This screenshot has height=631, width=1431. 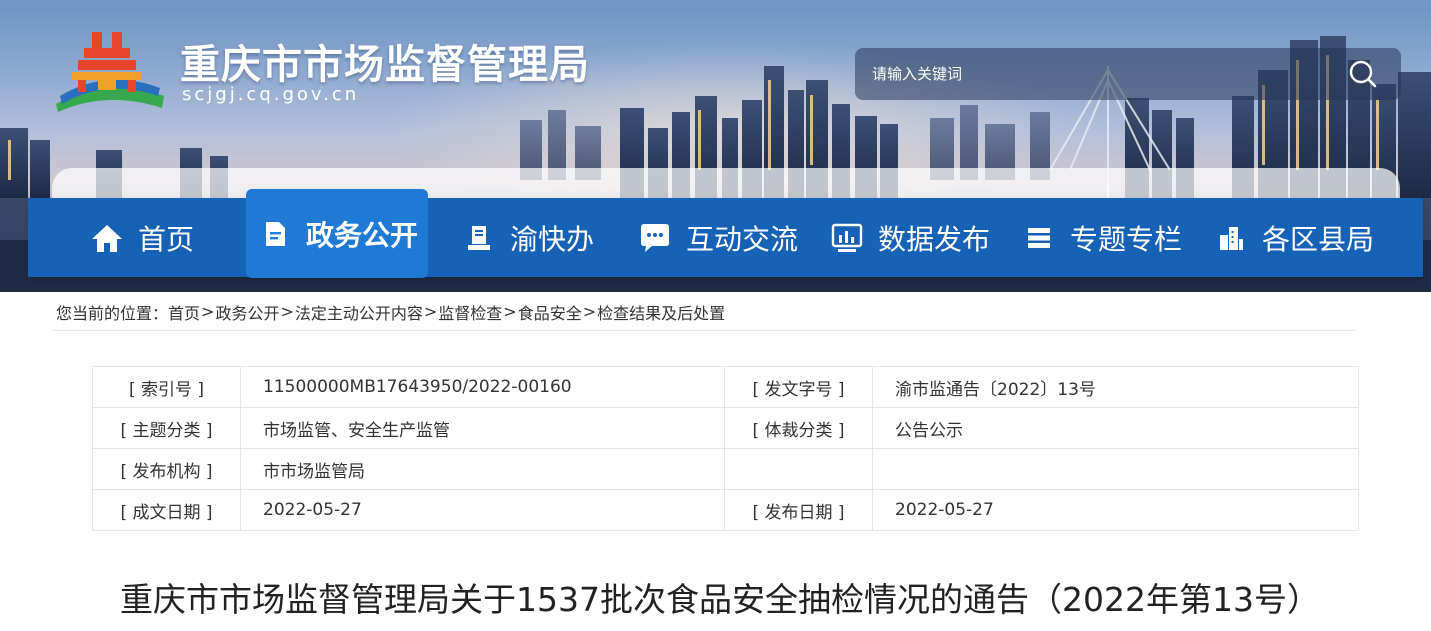 What do you see at coordinates (1115, 428) in the screenshot?
I see `meta-value: 公告公示` at bounding box center [1115, 428].